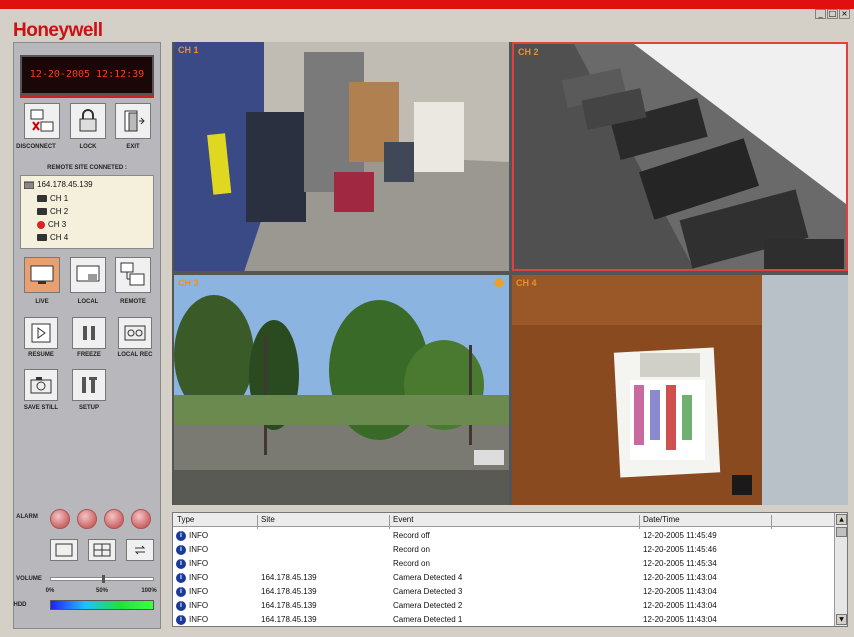  I want to click on col-datetime-header: Date/Time, so click(661, 519).